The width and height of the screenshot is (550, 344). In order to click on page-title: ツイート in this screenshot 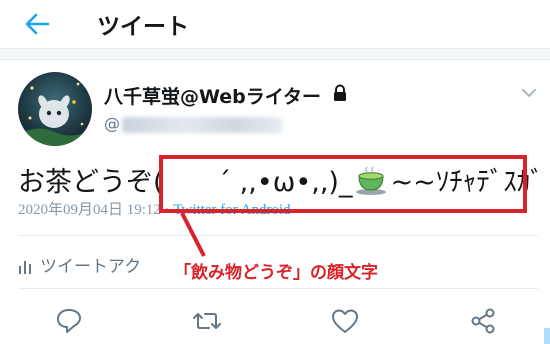, I will do `click(143, 27)`.